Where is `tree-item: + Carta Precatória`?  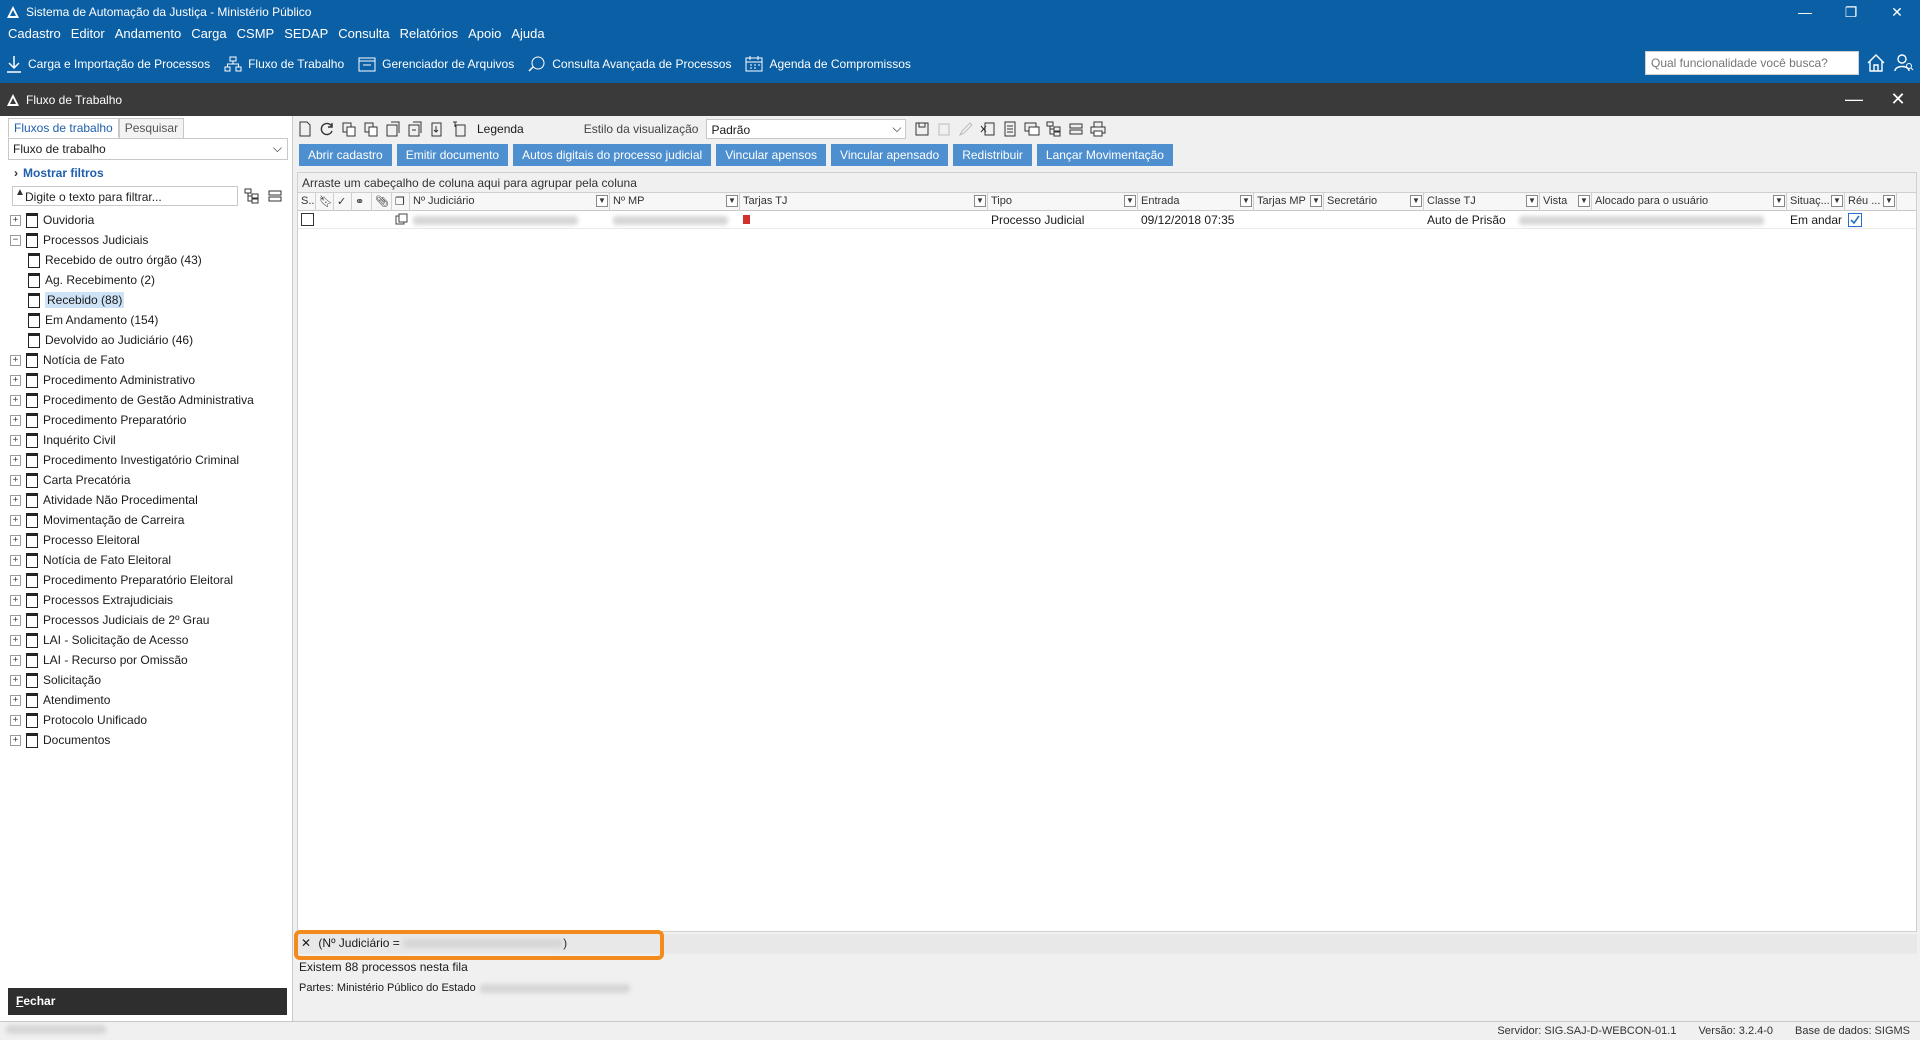
tree-item: + Carta Precatória is located at coordinates (149, 480).